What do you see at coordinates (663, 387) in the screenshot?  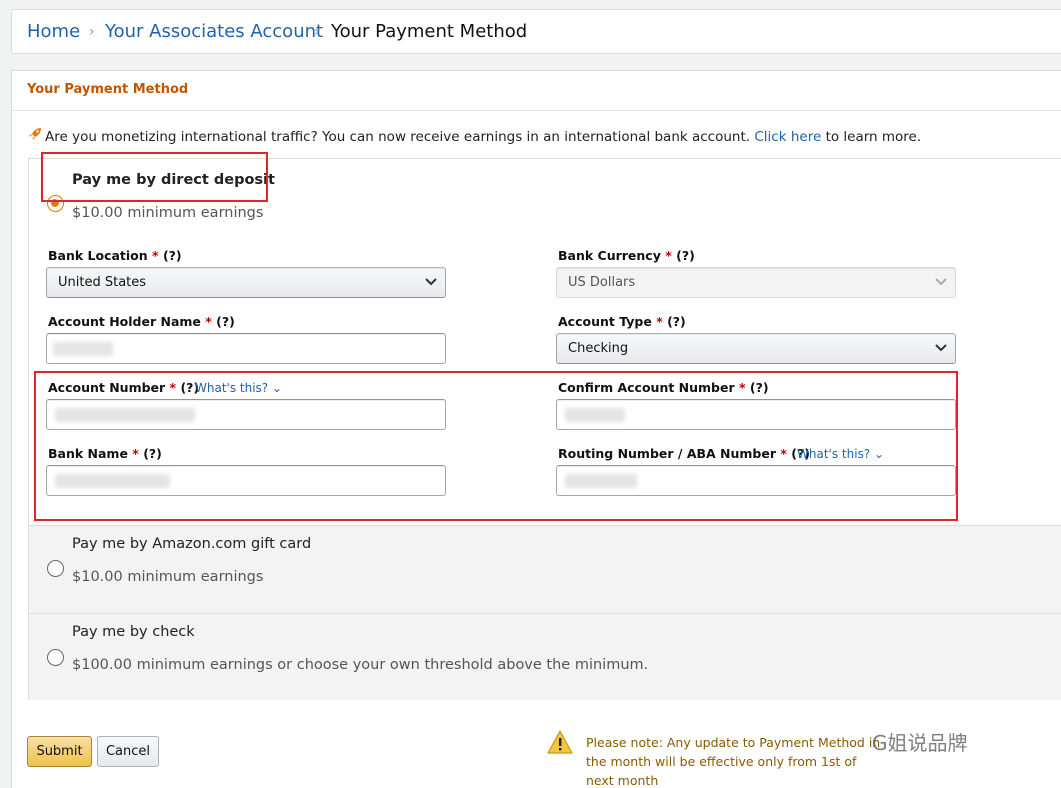 I see `confirm-account-number-label: Confirm Account Number * (?)` at bounding box center [663, 387].